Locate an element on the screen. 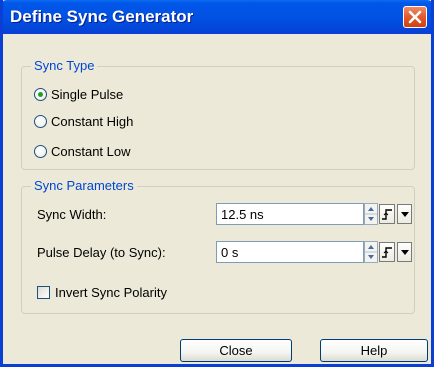 The height and width of the screenshot is (367, 434). radio-constant-high-label: Constant High is located at coordinates (92, 121).